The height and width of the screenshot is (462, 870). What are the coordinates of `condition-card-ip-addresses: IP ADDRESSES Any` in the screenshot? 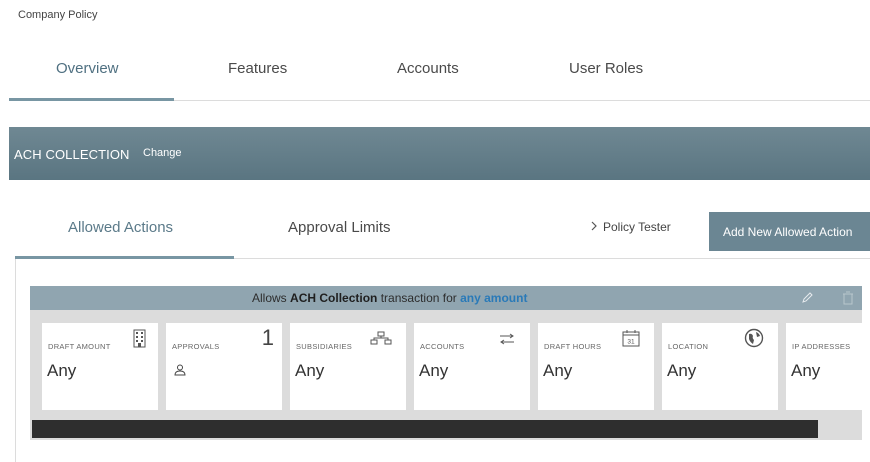 It's located at (824, 366).